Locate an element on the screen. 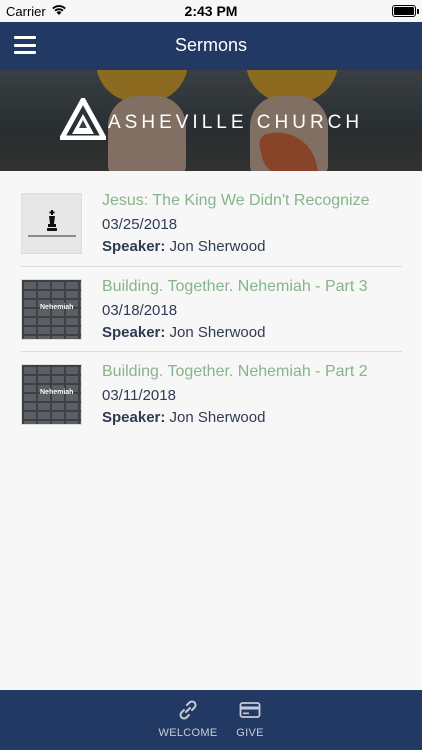  sermon-title-link: Jesus: The King We Didn't Recognize is located at coordinates (236, 201).